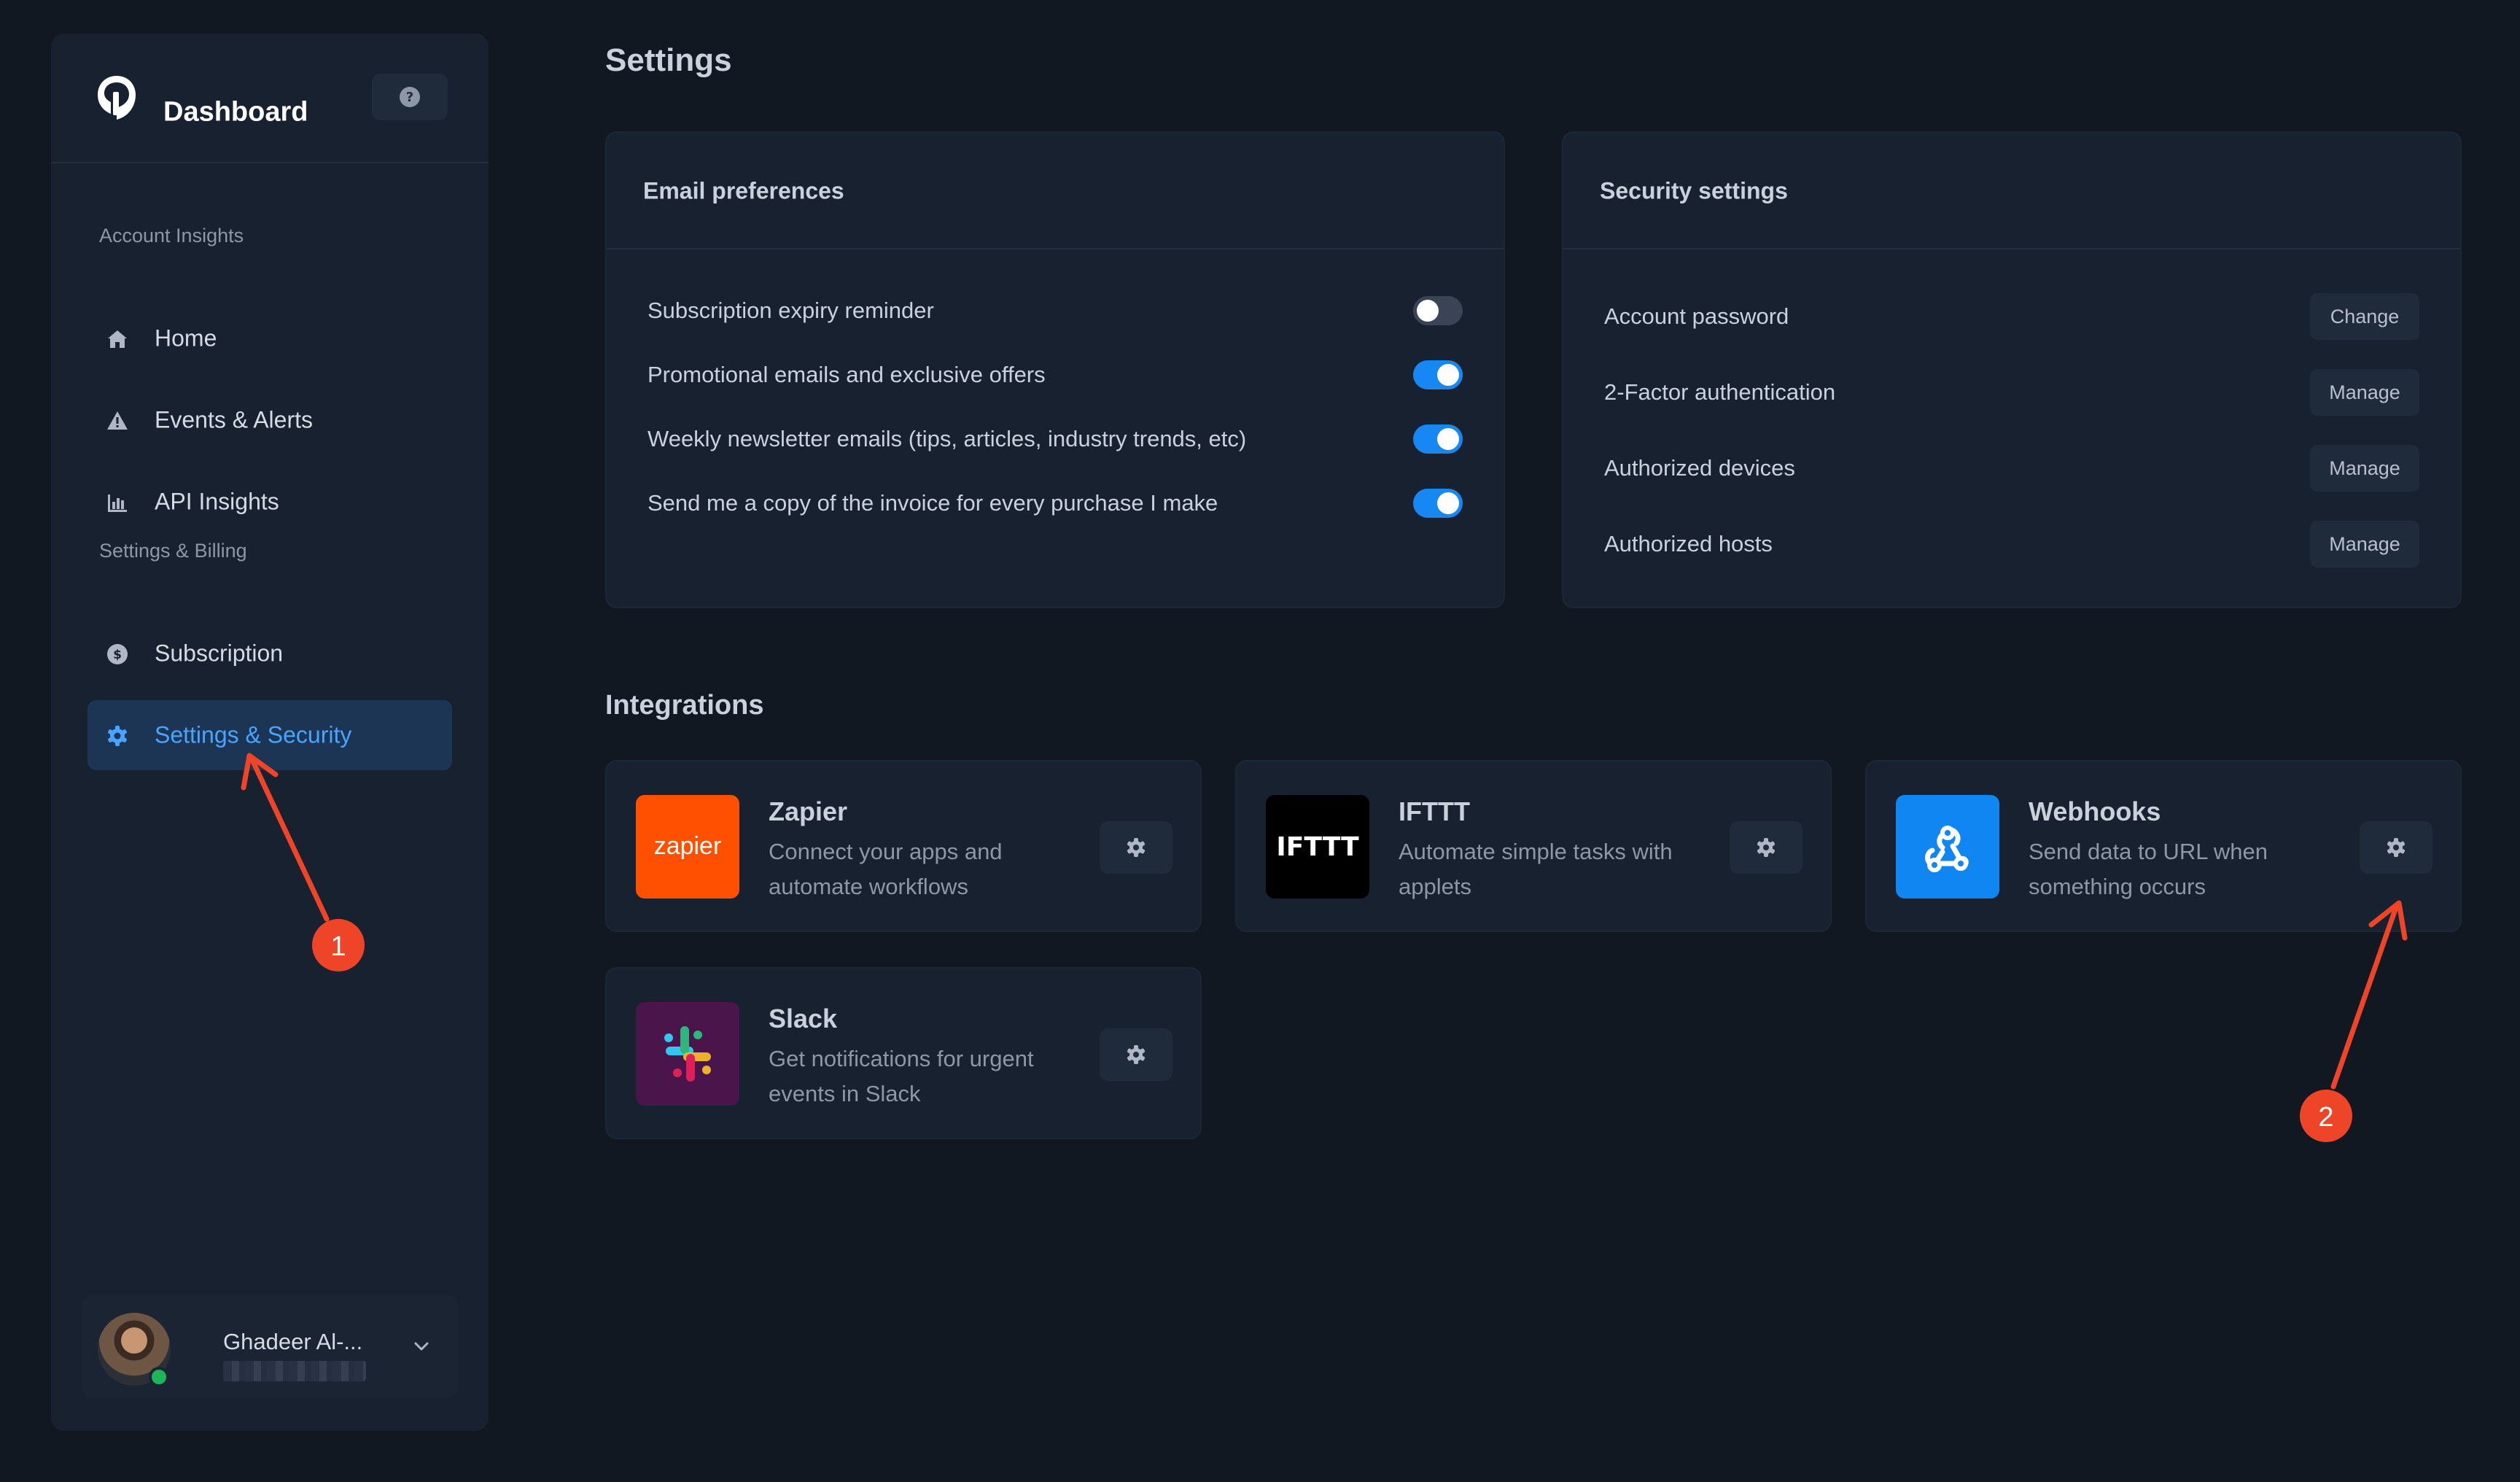  What do you see at coordinates (338, 946) in the screenshot?
I see `annotation-number: 1` at bounding box center [338, 946].